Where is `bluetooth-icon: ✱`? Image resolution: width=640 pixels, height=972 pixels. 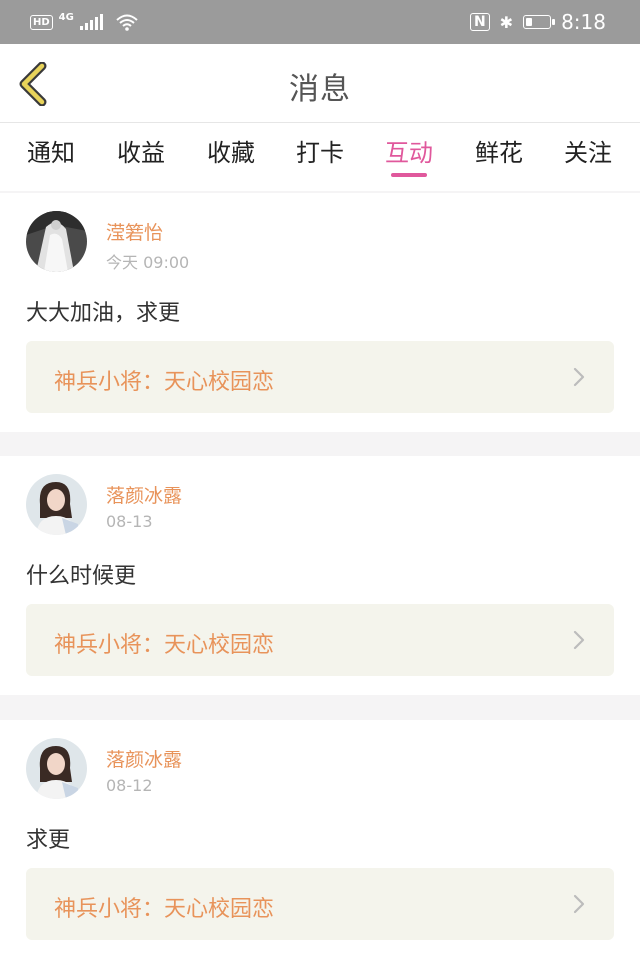
bluetooth-icon: ✱ is located at coordinates (506, 22).